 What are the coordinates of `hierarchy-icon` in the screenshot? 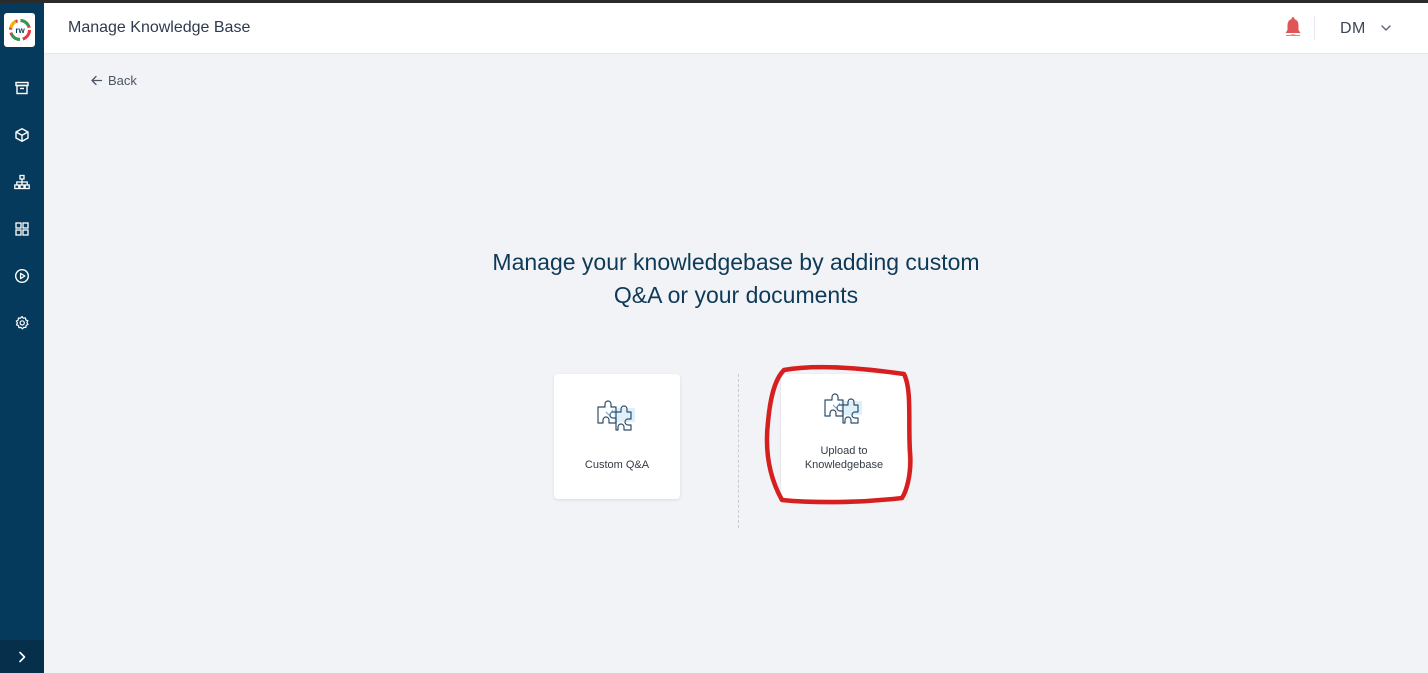 It's located at (22, 182).